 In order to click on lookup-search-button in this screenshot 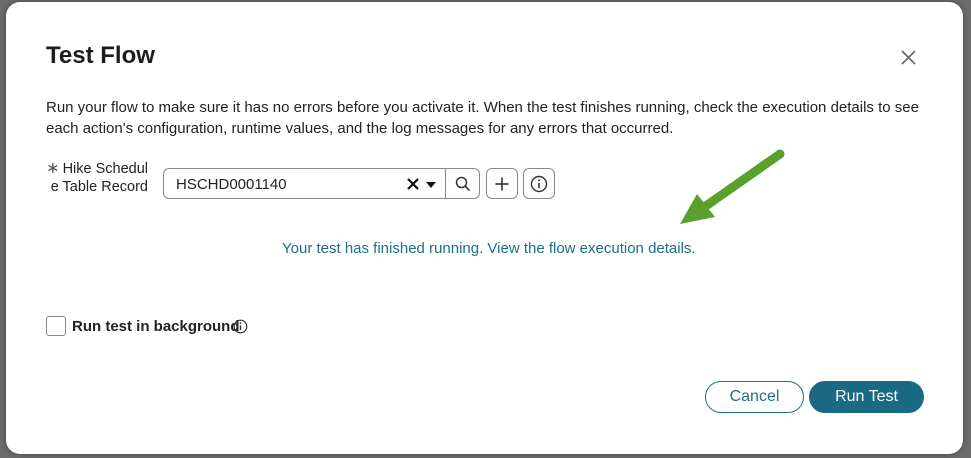, I will do `click(463, 183)`.